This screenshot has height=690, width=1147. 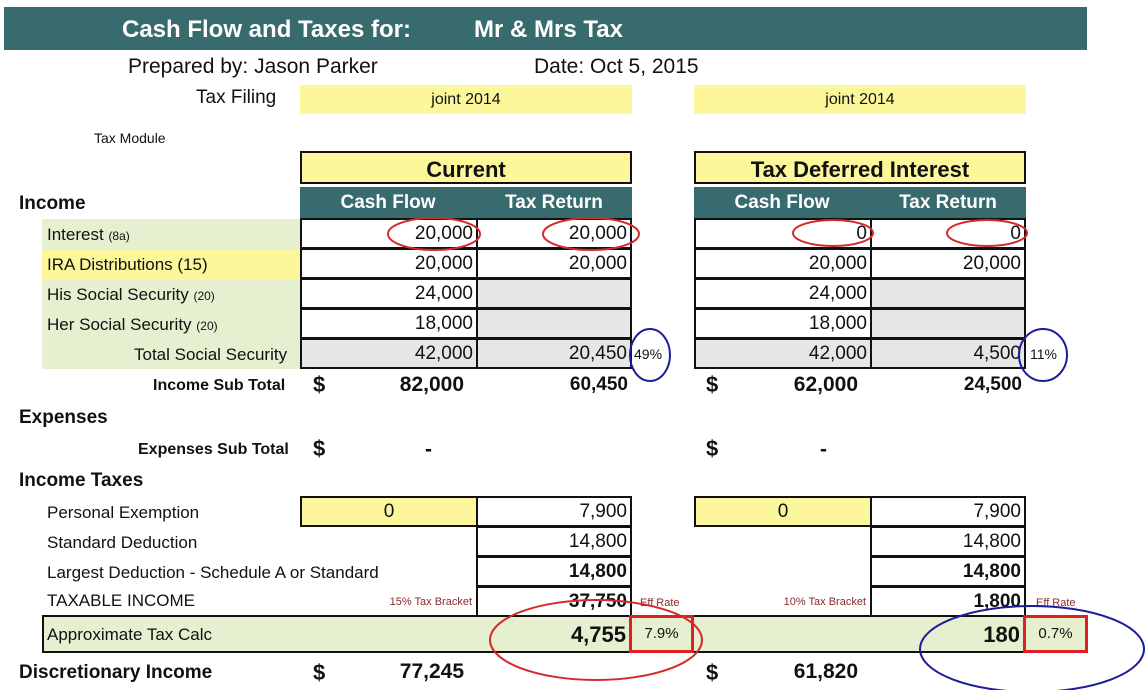 What do you see at coordinates (389, 323) in the screenshot?
I see `current-her-ss-cashflow: 18,000` at bounding box center [389, 323].